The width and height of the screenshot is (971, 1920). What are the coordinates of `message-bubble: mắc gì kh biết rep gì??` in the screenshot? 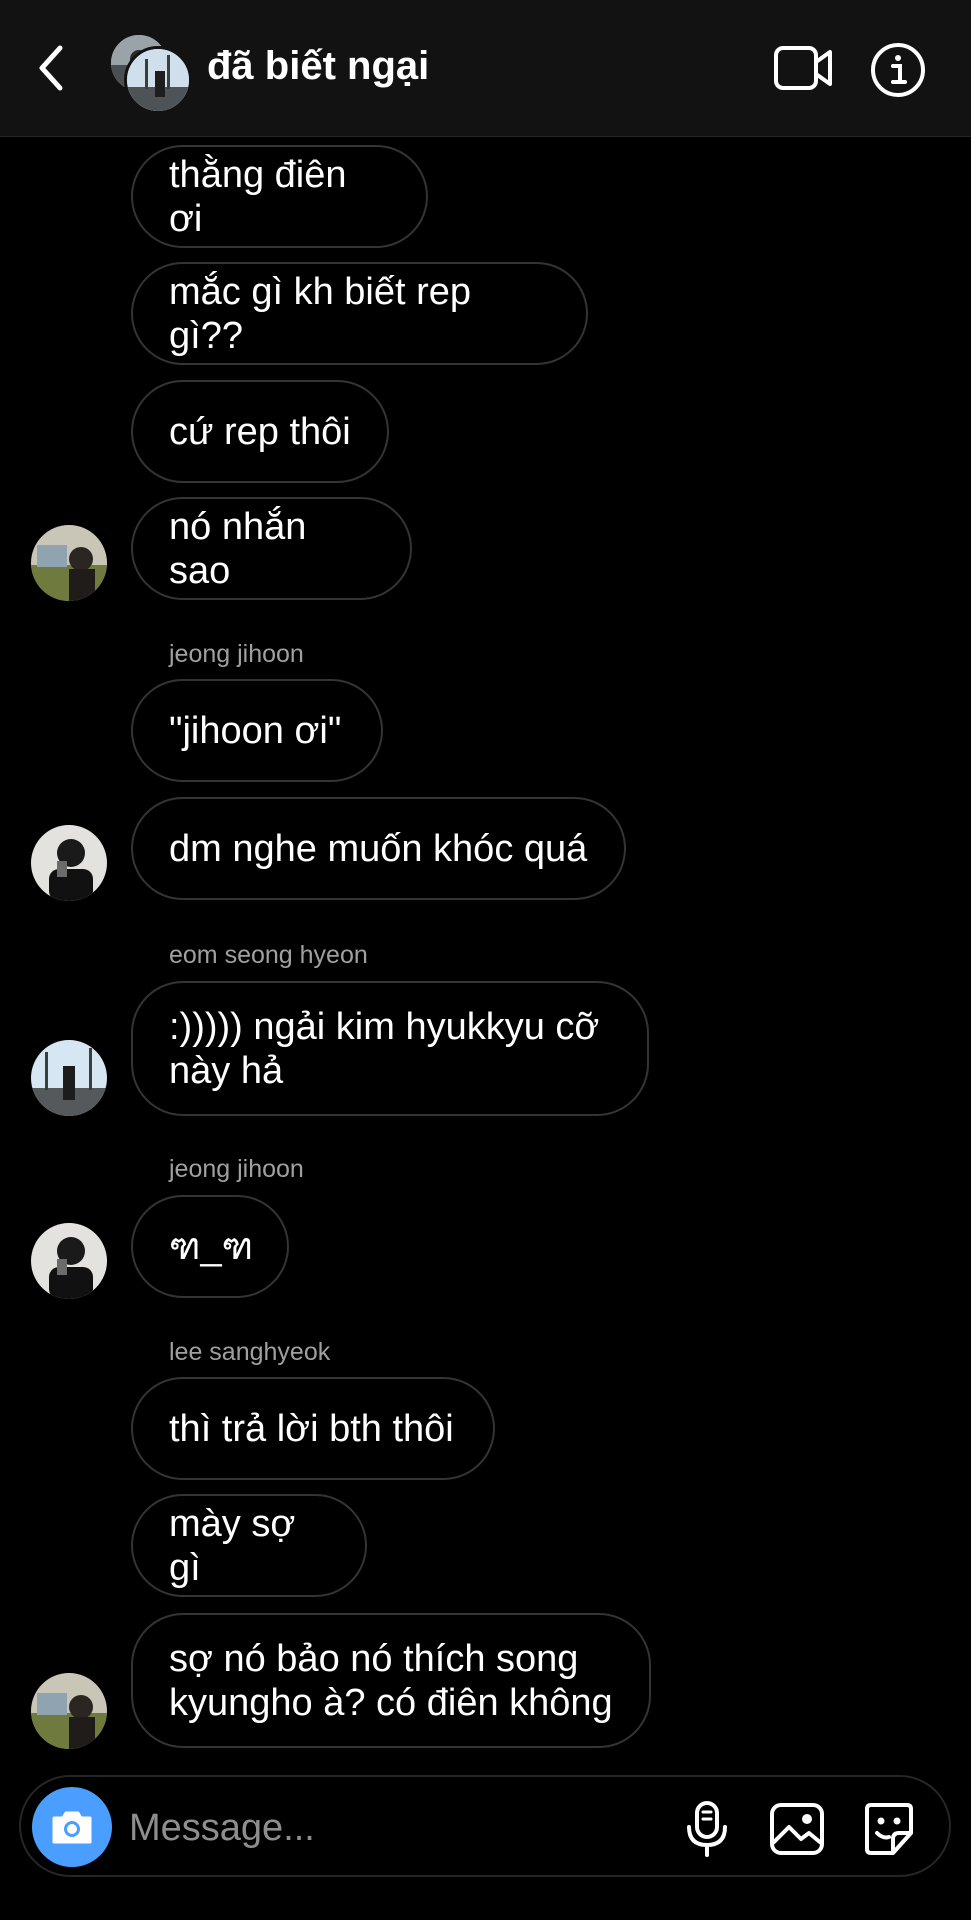 It's located at (359, 313).